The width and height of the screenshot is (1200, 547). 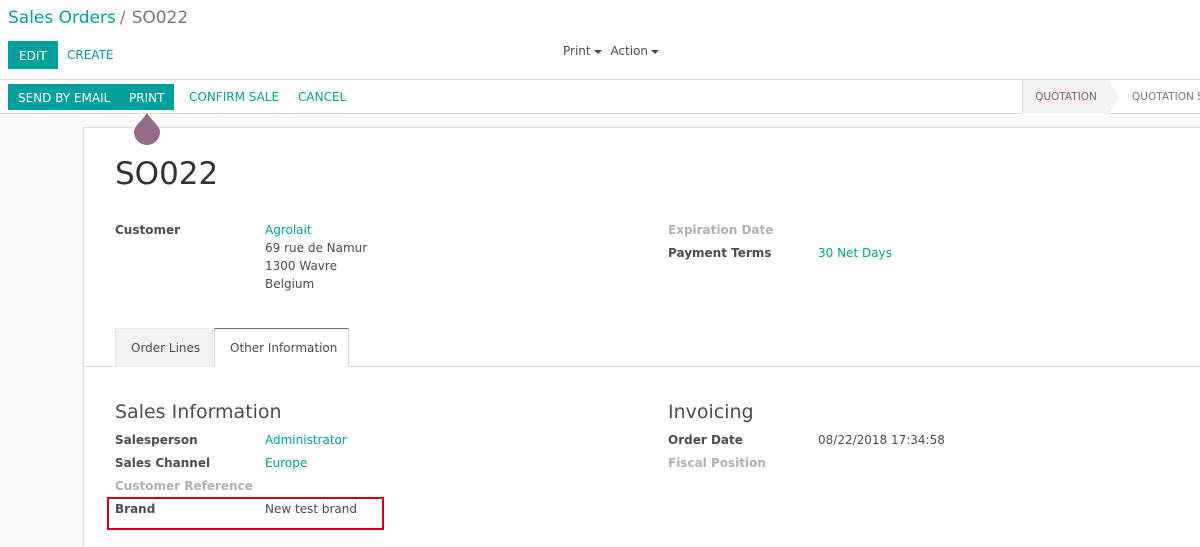 What do you see at coordinates (234, 97) in the screenshot?
I see `confirm-sale-button: CONFIRM SALE` at bounding box center [234, 97].